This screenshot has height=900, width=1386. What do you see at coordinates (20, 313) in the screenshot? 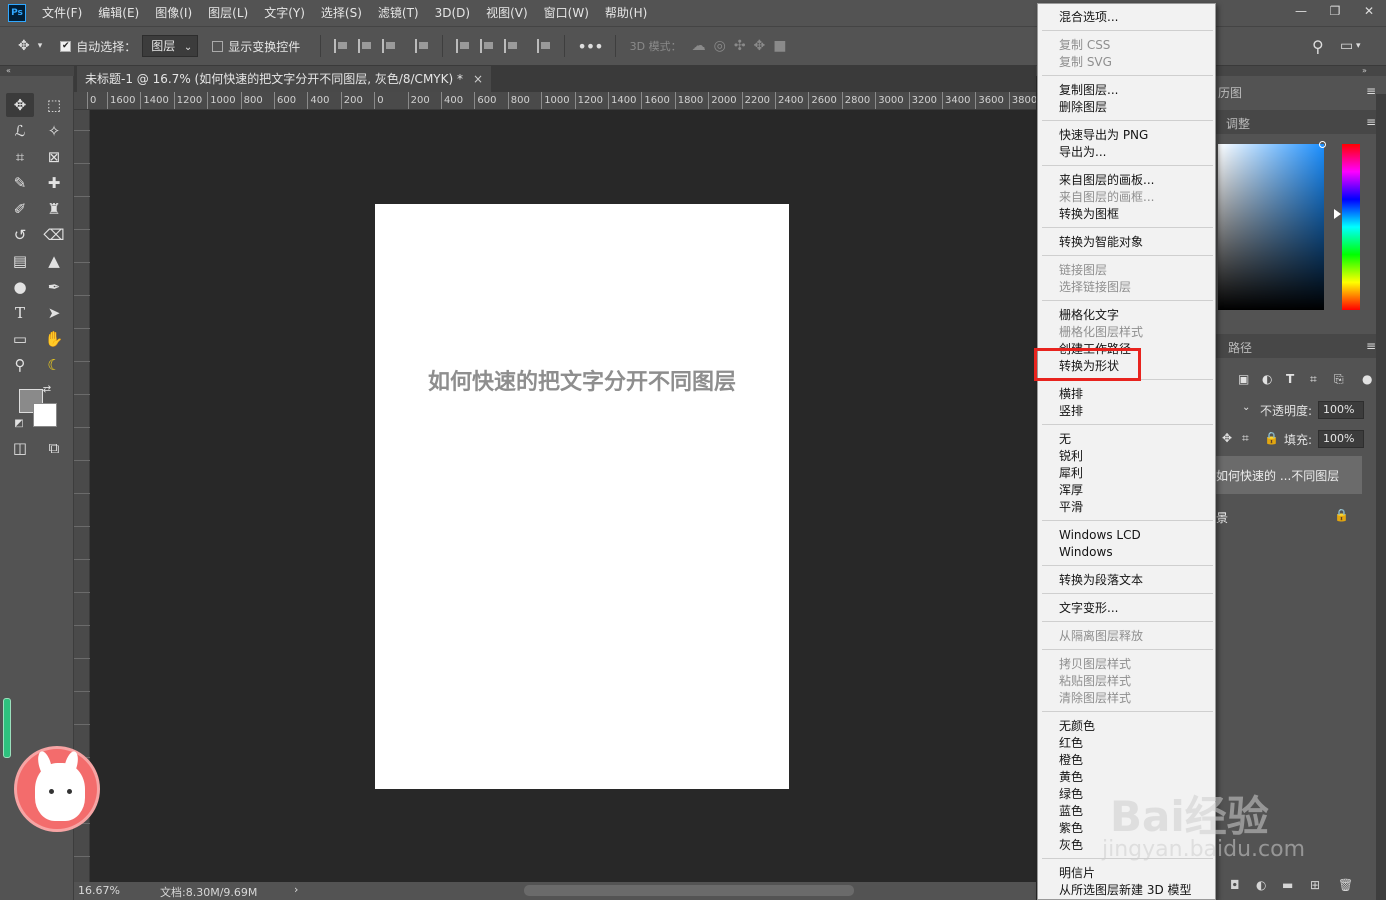
I see `type-tool-icon: T` at bounding box center [20, 313].